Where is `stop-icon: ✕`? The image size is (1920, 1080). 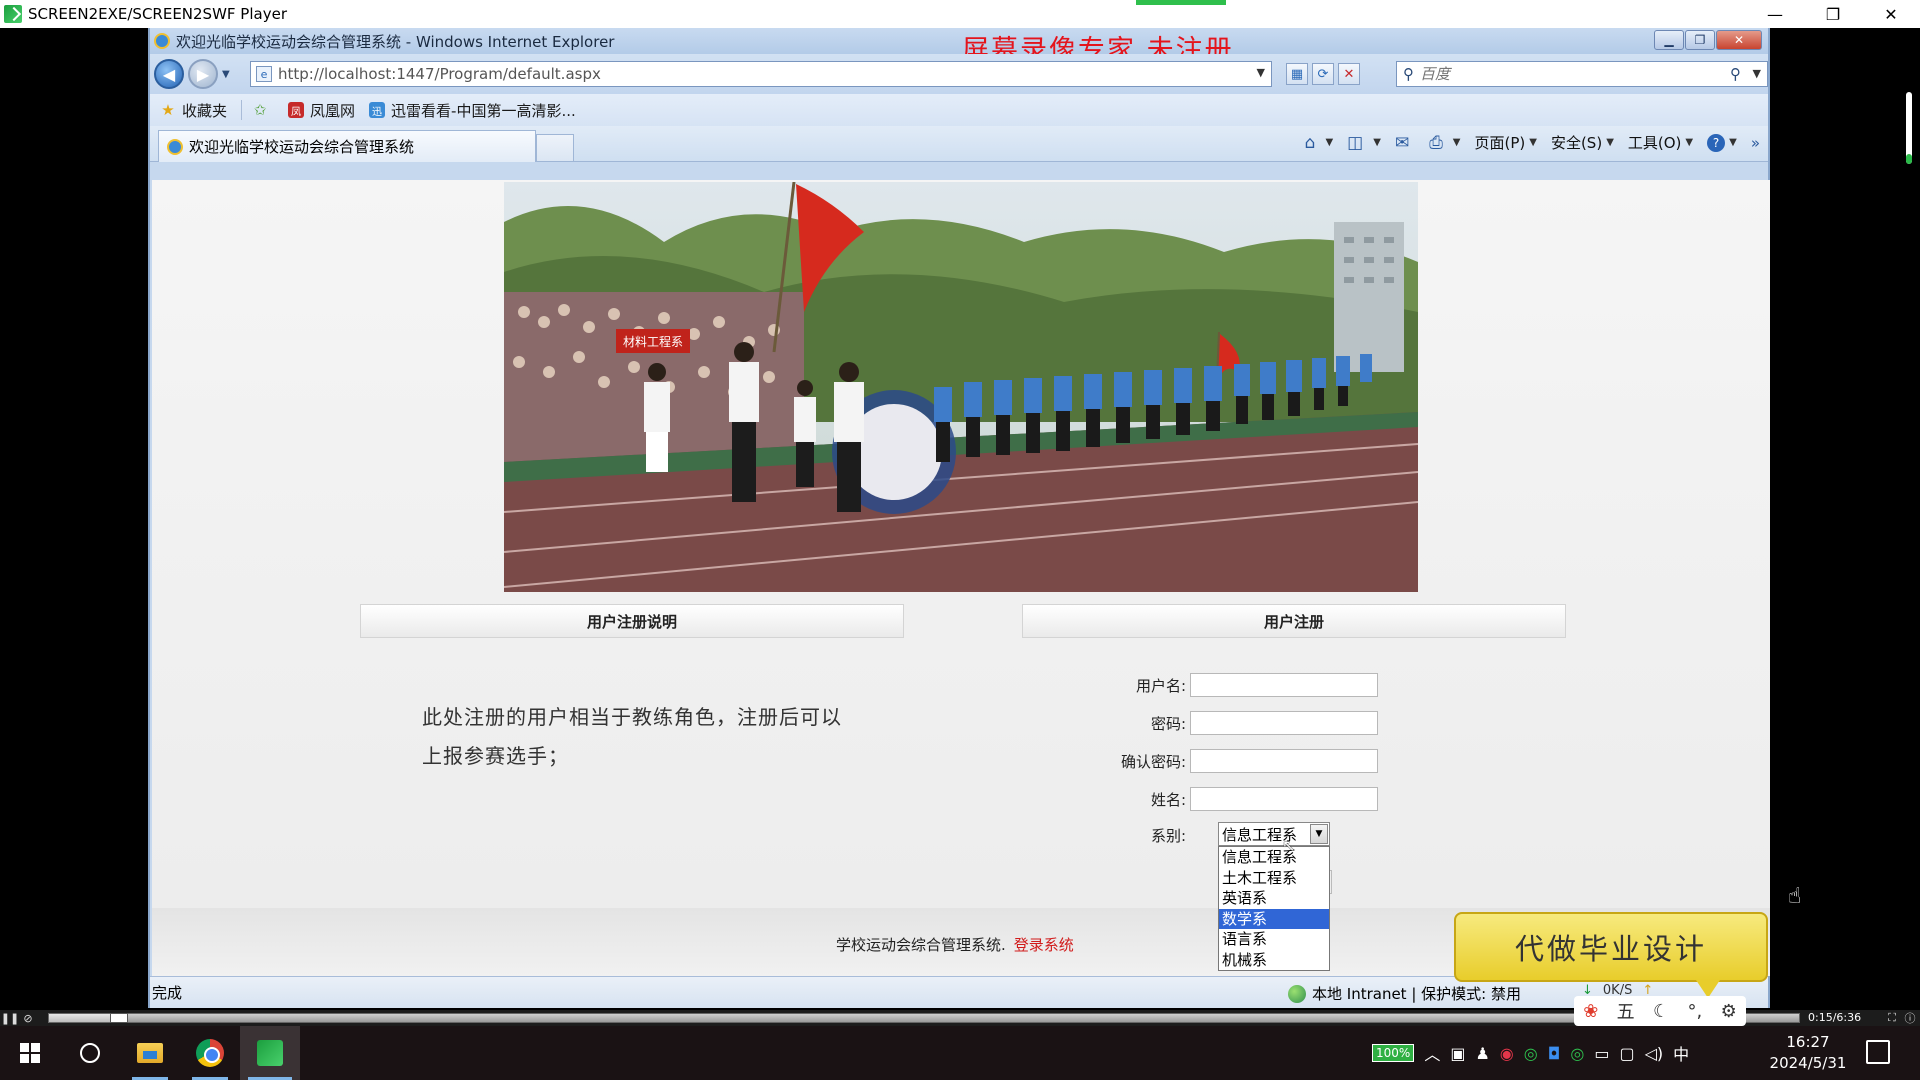 stop-icon: ✕ is located at coordinates (1349, 74).